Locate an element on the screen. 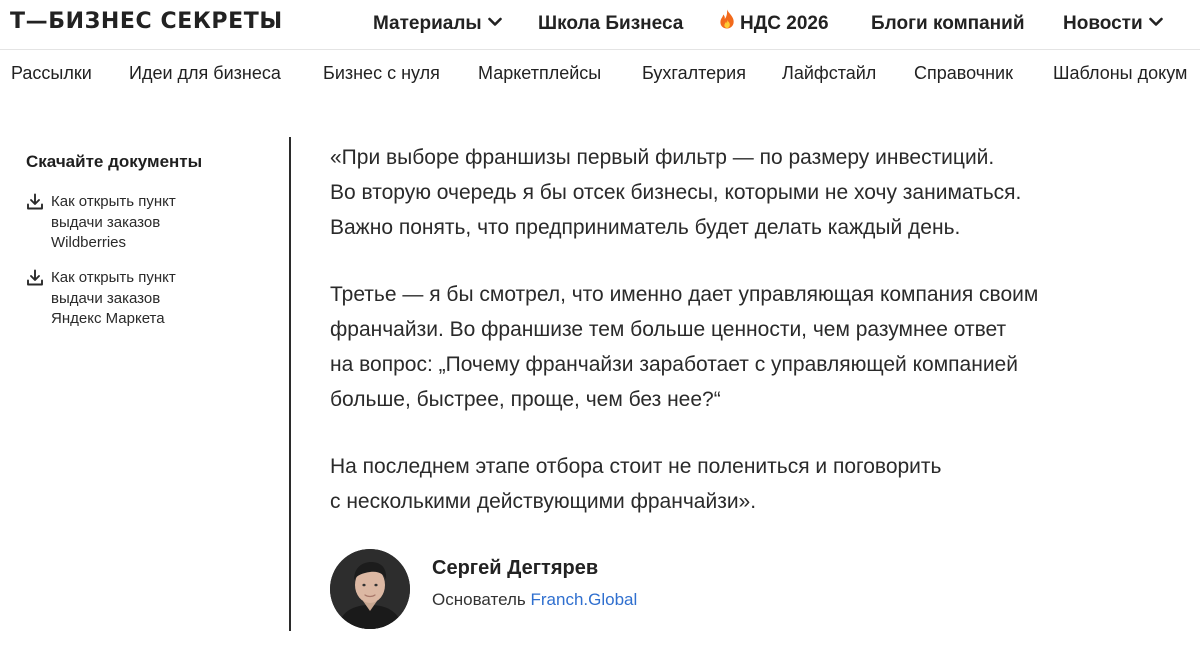 The image size is (1200, 662). quote-divider is located at coordinates (290, 384).